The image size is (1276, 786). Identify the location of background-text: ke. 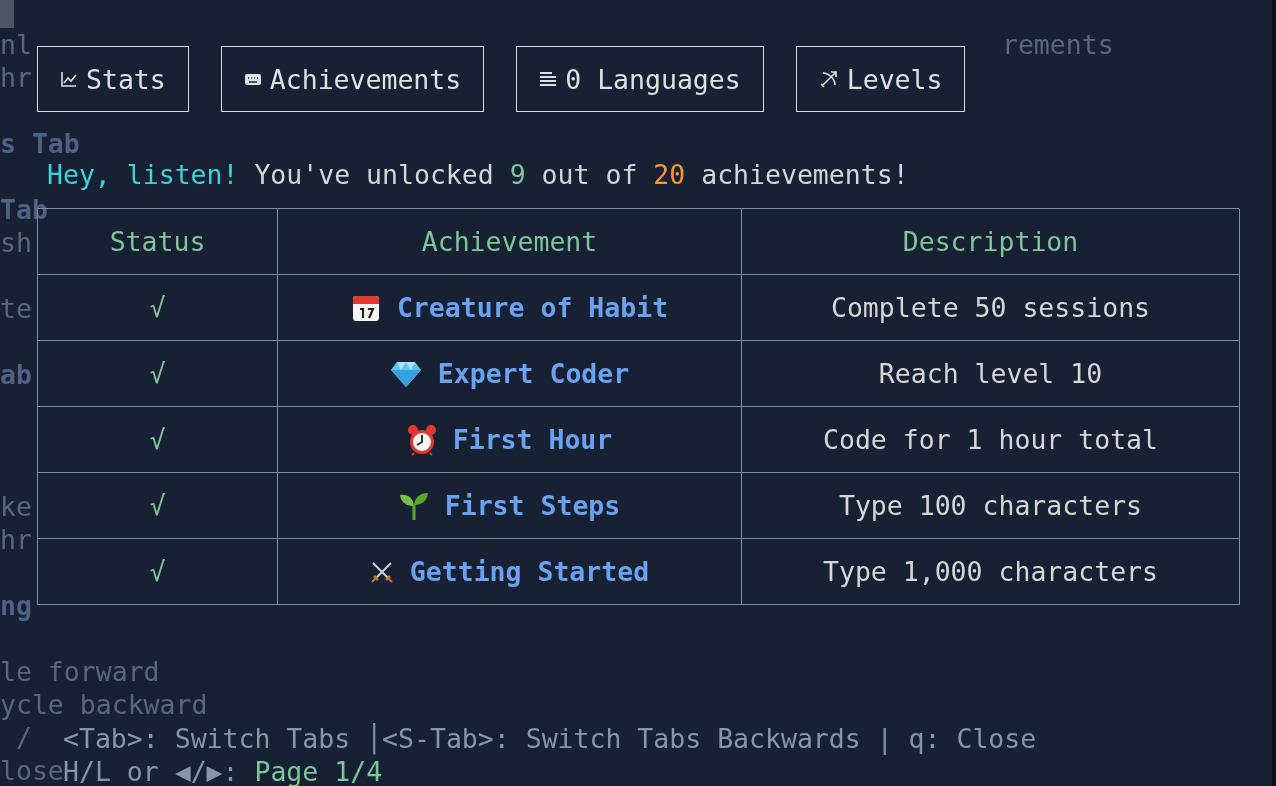
(16, 506).